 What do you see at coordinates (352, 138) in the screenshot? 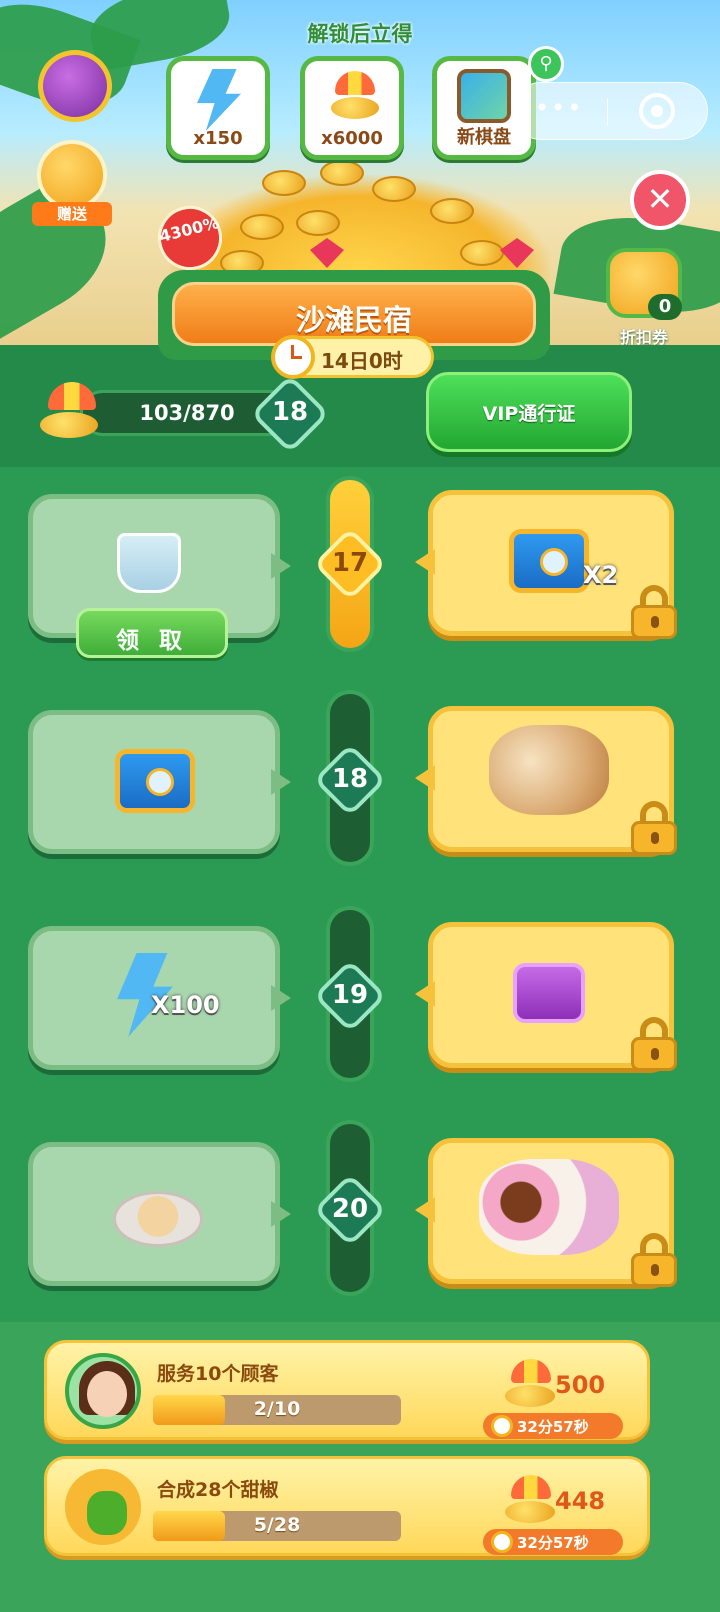
I see `reward-label: x6000` at bounding box center [352, 138].